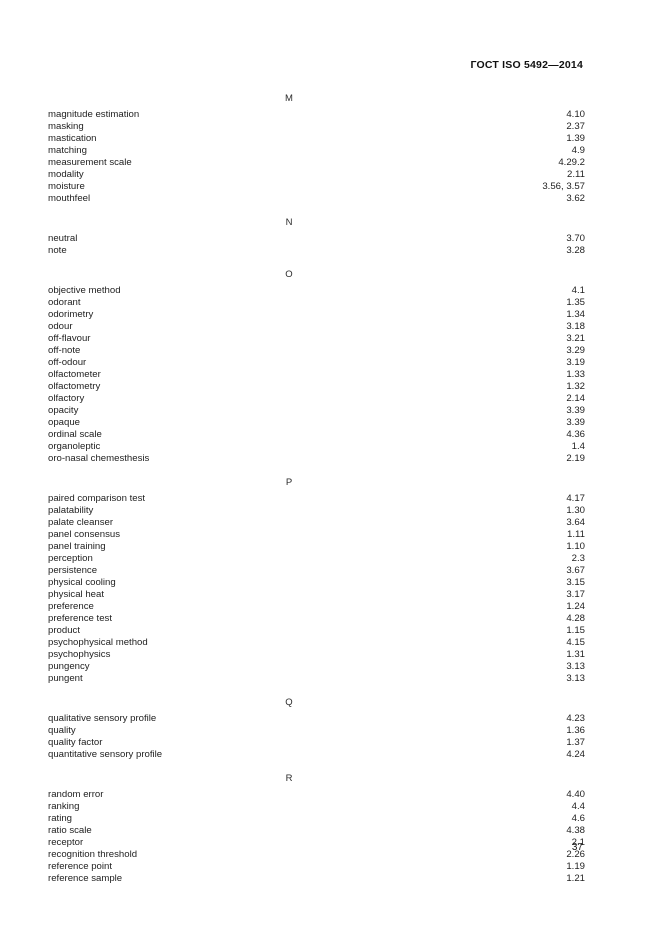  What do you see at coordinates (316, 643) in the screenshot?
I see `index-entry: psychophysical method 4.15` at bounding box center [316, 643].